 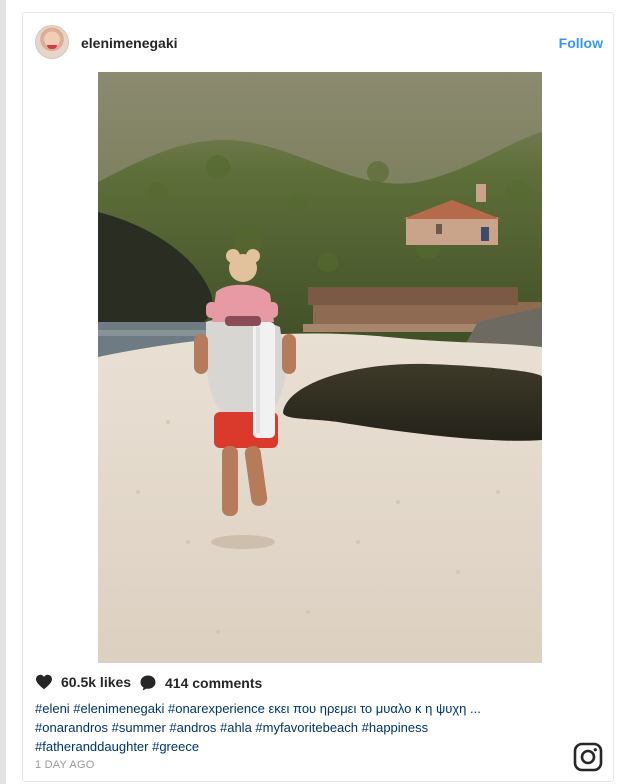 What do you see at coordinates (129, 43) in the screenshot?
I see `username-link: elenimenegaki` at bounding box center [129, 43].